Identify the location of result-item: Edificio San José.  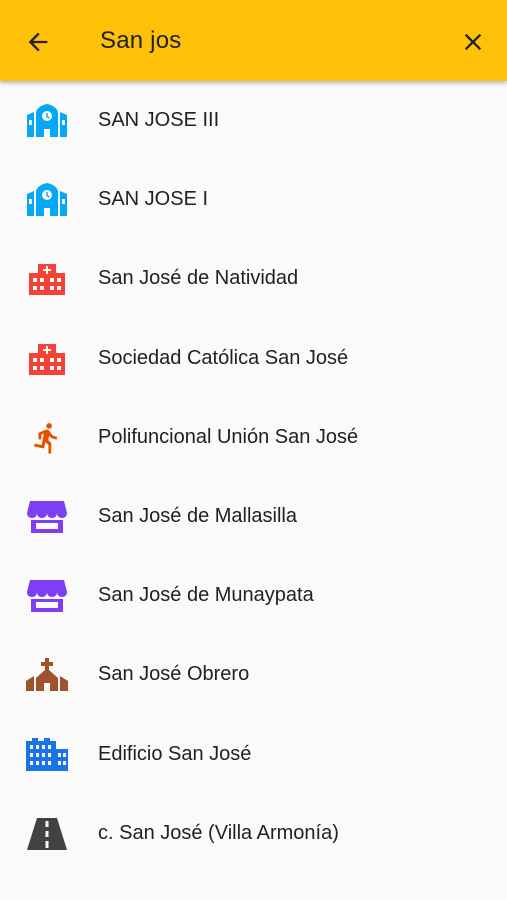
(253, 754).